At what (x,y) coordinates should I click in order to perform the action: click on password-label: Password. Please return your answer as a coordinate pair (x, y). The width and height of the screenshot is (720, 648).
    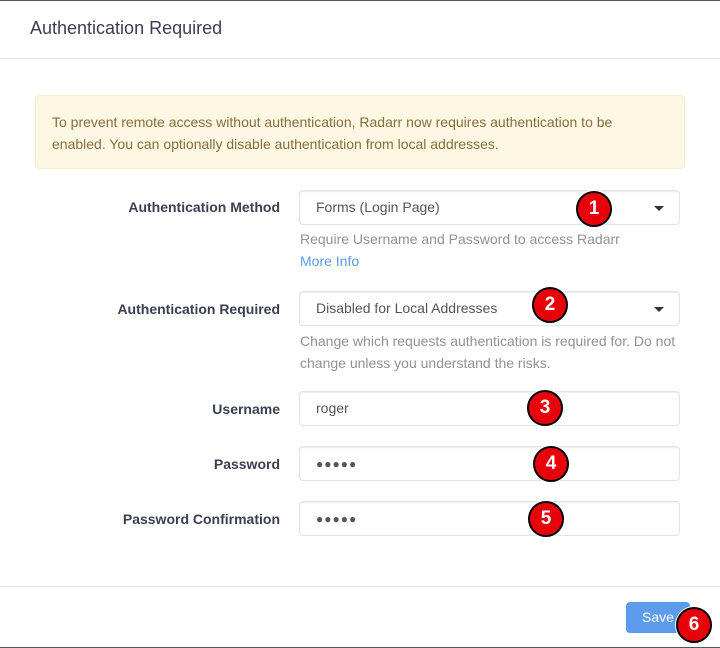
    Looking at the image, I should click on (246, 464).